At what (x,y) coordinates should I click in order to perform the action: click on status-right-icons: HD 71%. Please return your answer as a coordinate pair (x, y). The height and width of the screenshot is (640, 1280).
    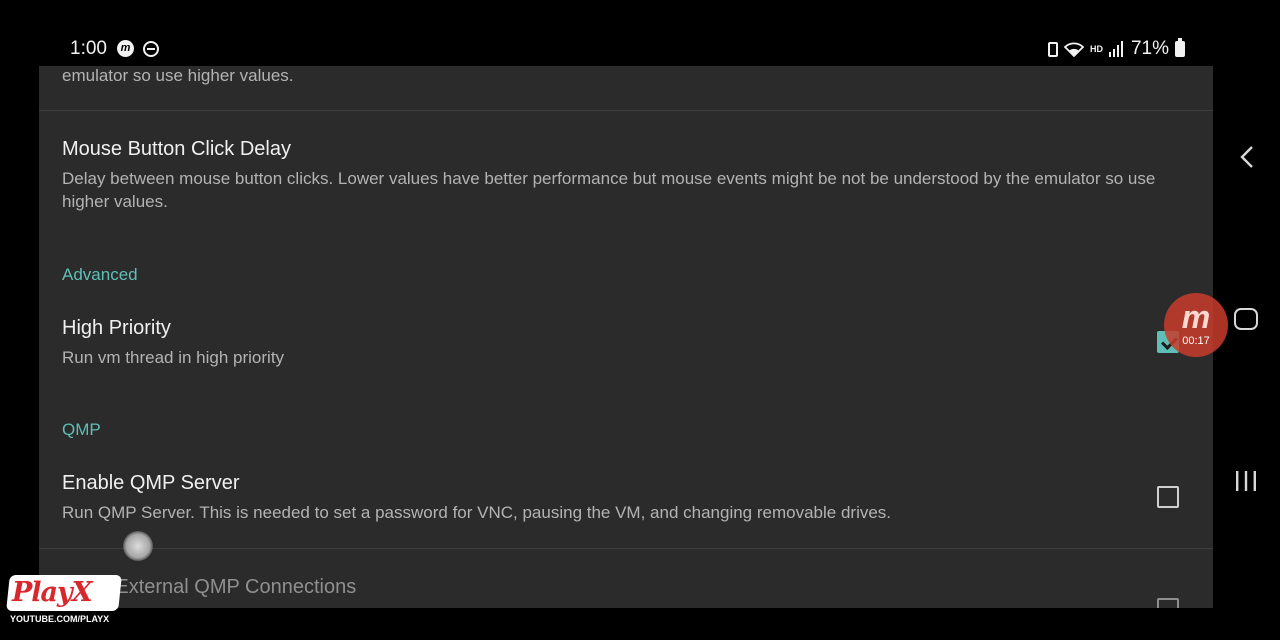
    Looking at the image, I should click on (1116, 49).